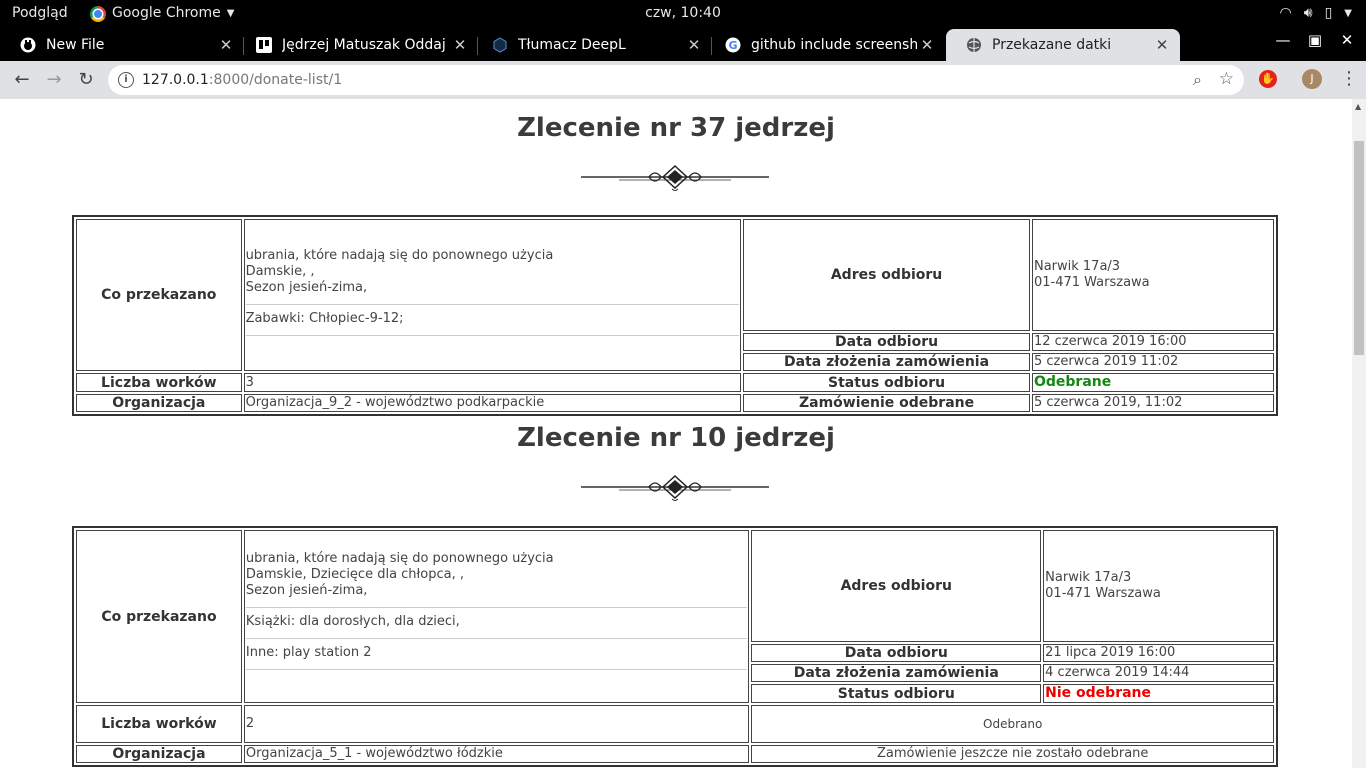 The image size is (1366, 768). Describe the element at coordinates (86, 80) in the screenshot. I see `reload-button: ↻` at that location.